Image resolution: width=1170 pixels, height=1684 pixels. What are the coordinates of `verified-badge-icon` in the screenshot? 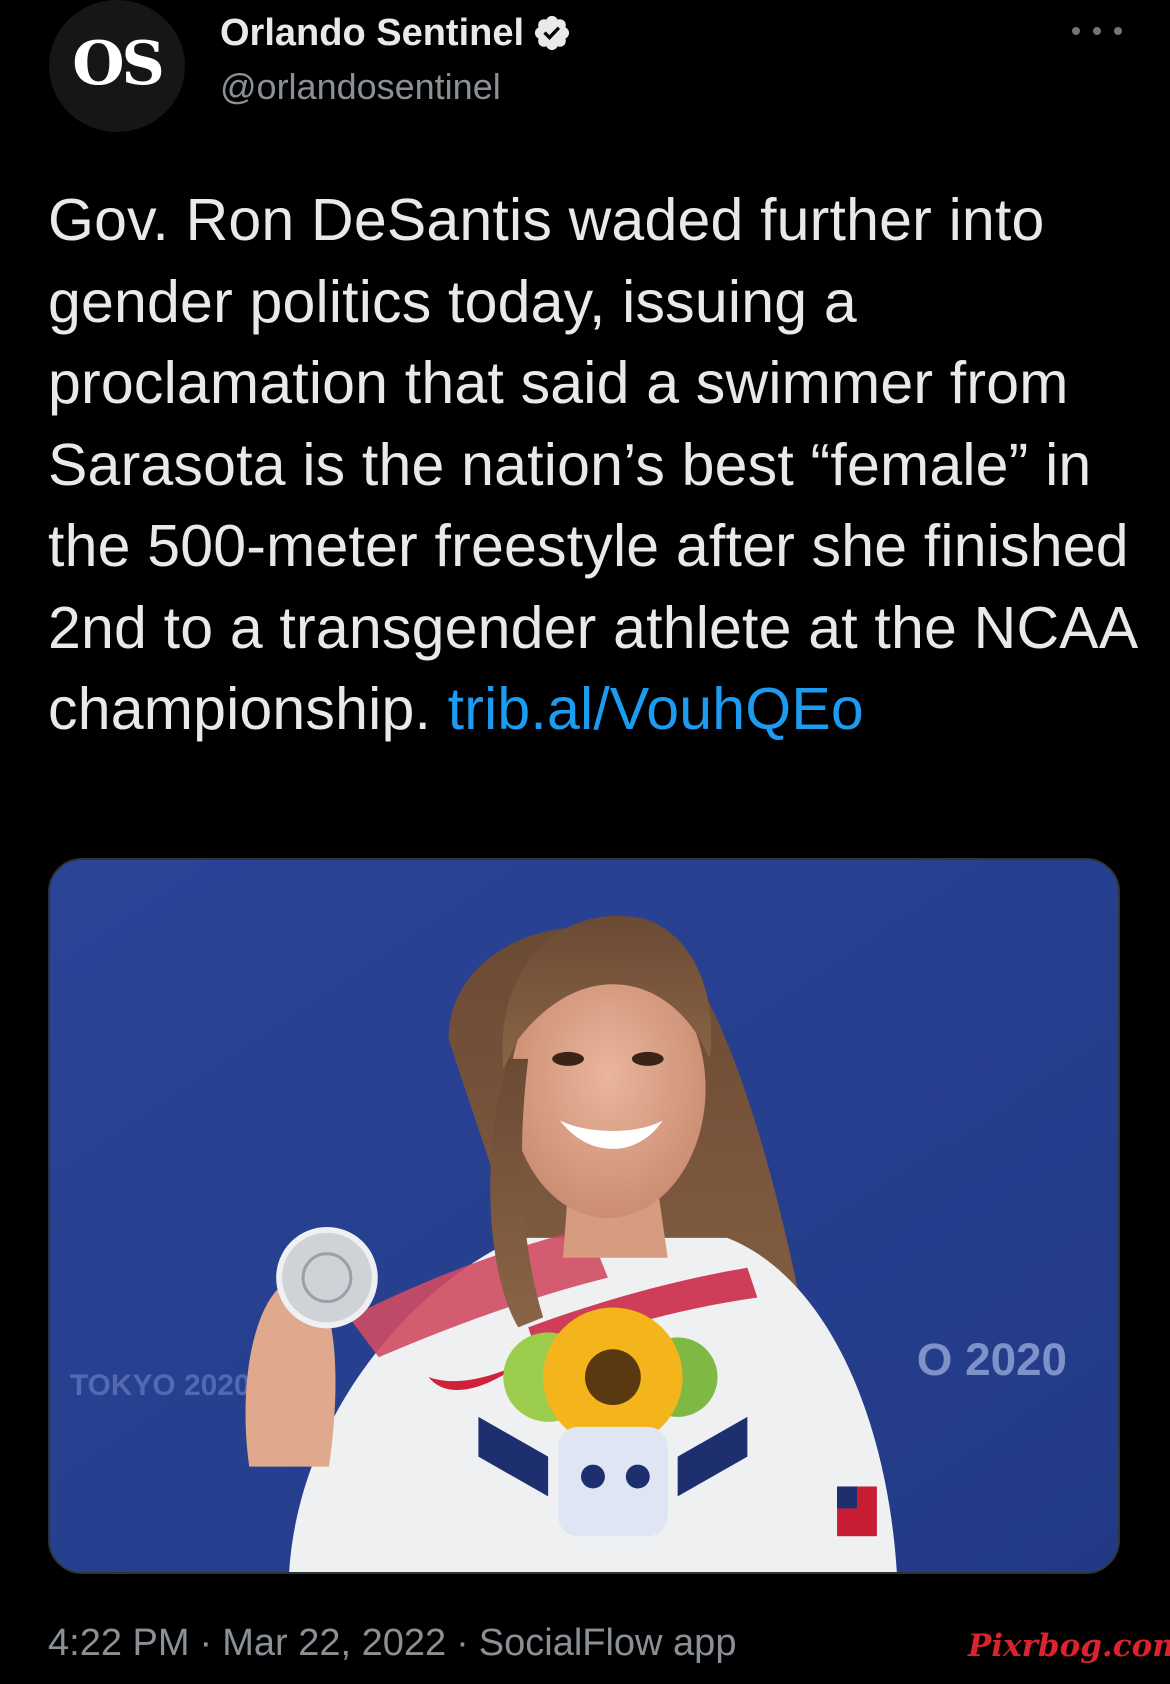 It's located at (552, 33).